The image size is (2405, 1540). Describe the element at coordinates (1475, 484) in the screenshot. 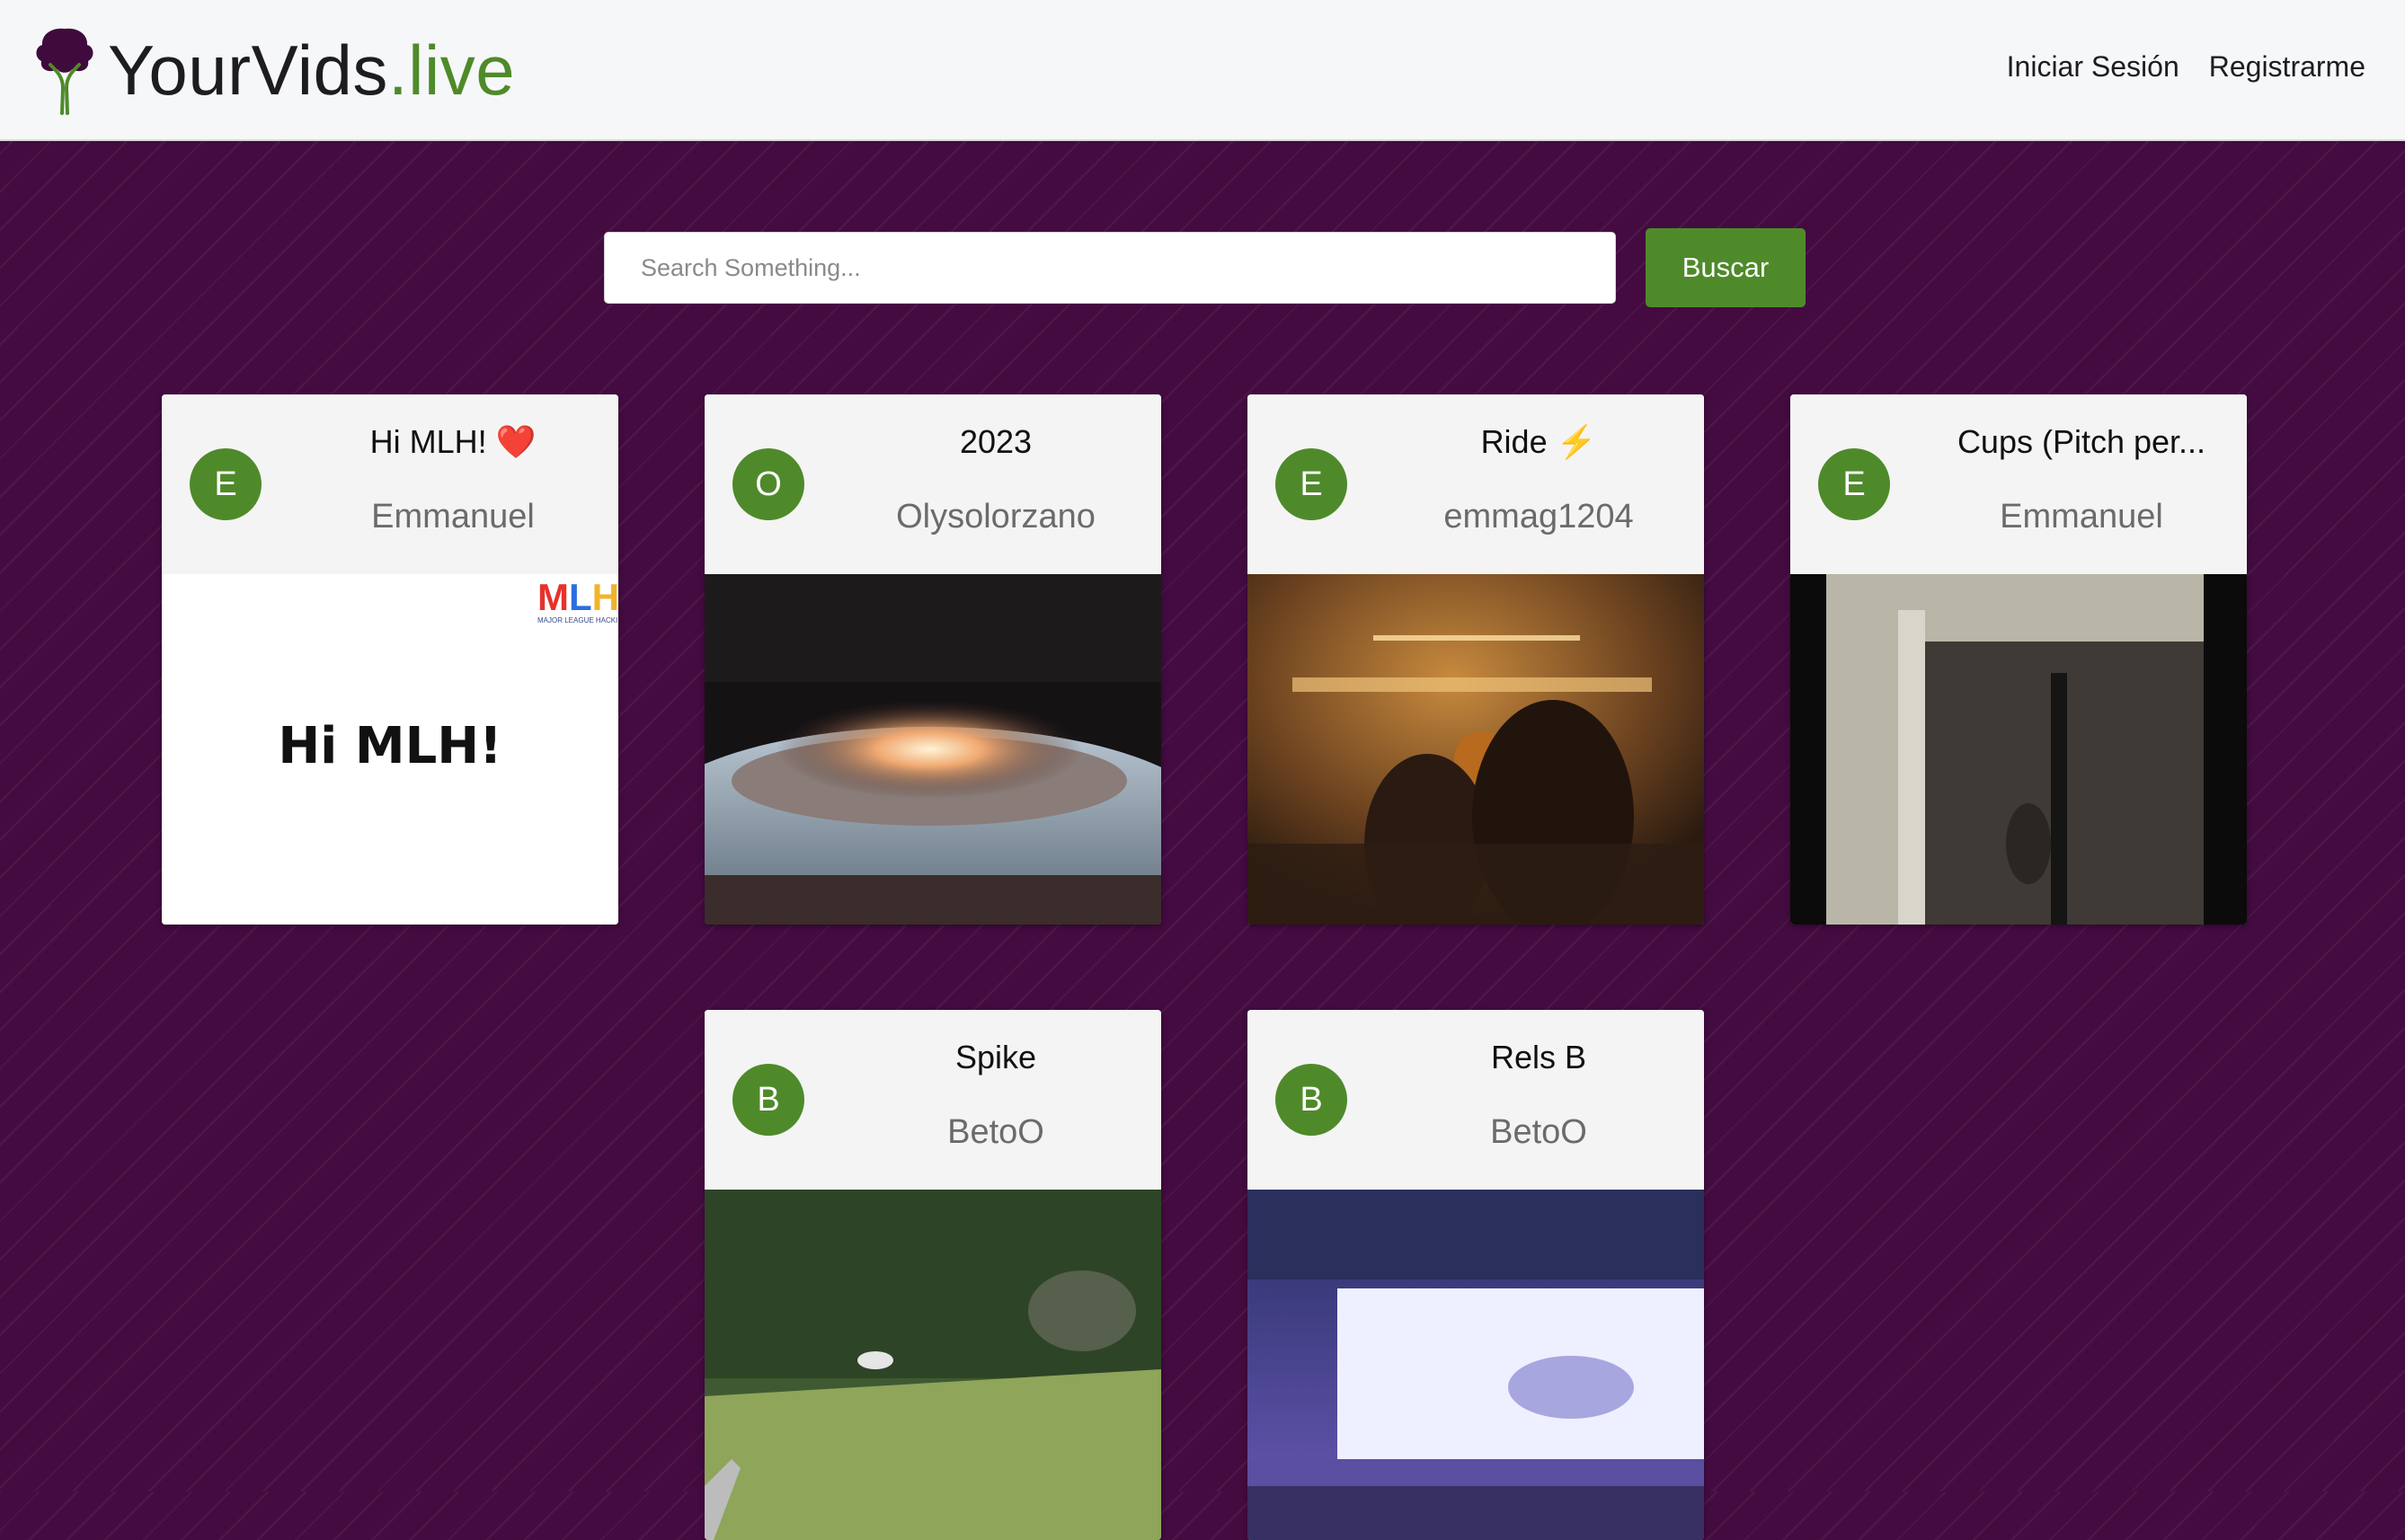

I see `card-header: E Ride ⚡ emmag1204` at that location.